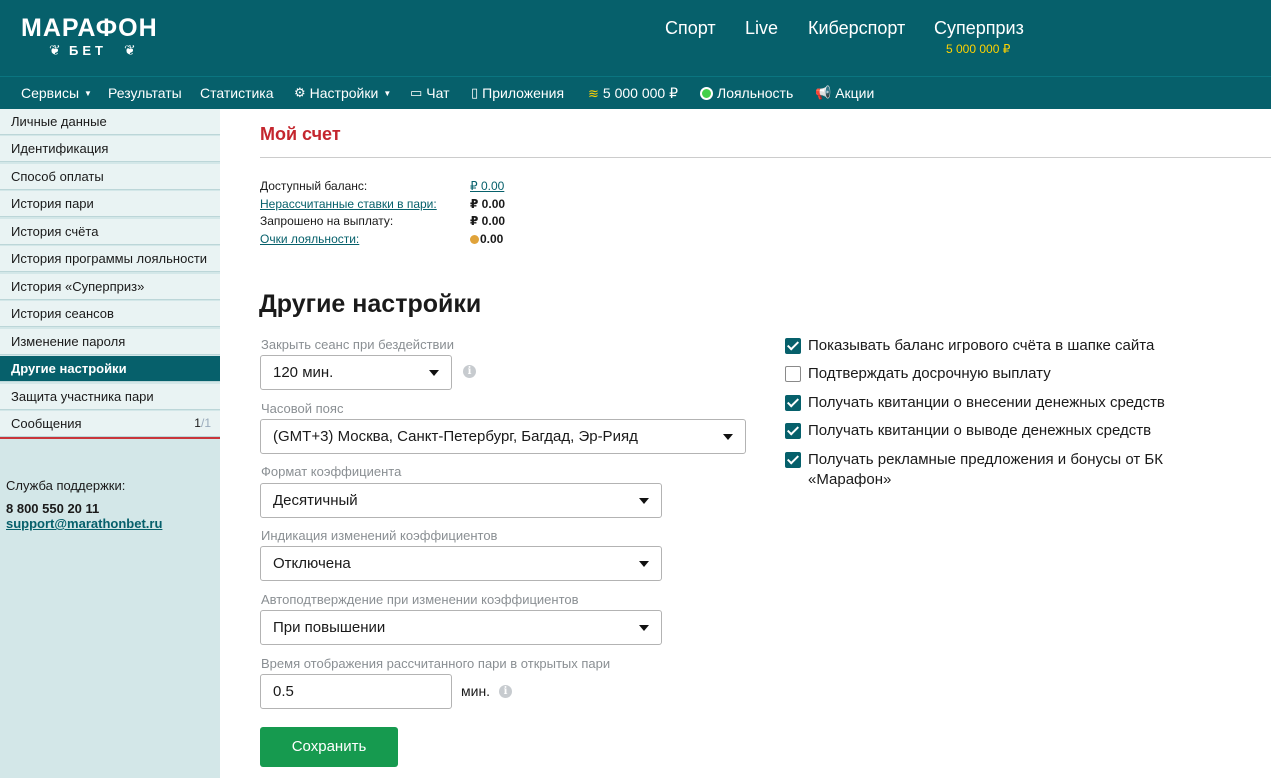 The height and width of the screenshot is (778, 1271). Describe the element at coordinates (130, 50) in the screenshot. I see `laurel-right-icon: ❦` at that location.